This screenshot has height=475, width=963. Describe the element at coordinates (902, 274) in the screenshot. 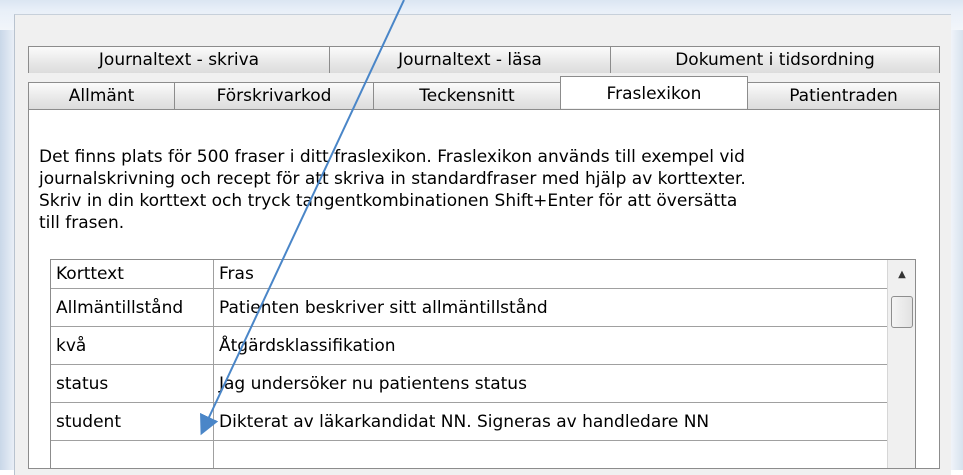

I see `scroll-up-arrow-icon: ▲` at that location.